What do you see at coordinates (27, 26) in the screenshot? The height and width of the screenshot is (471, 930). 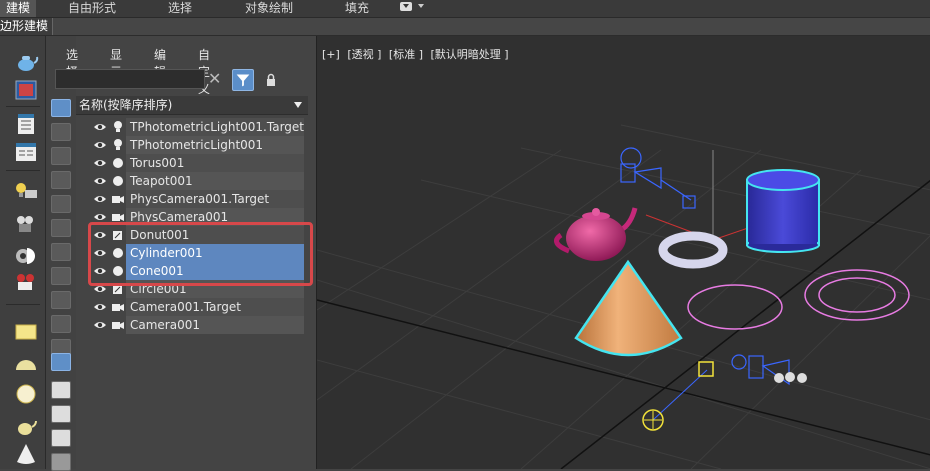 I see `polygon-modeling-panel-title: 边形建模` at bounding box center [27, 26].